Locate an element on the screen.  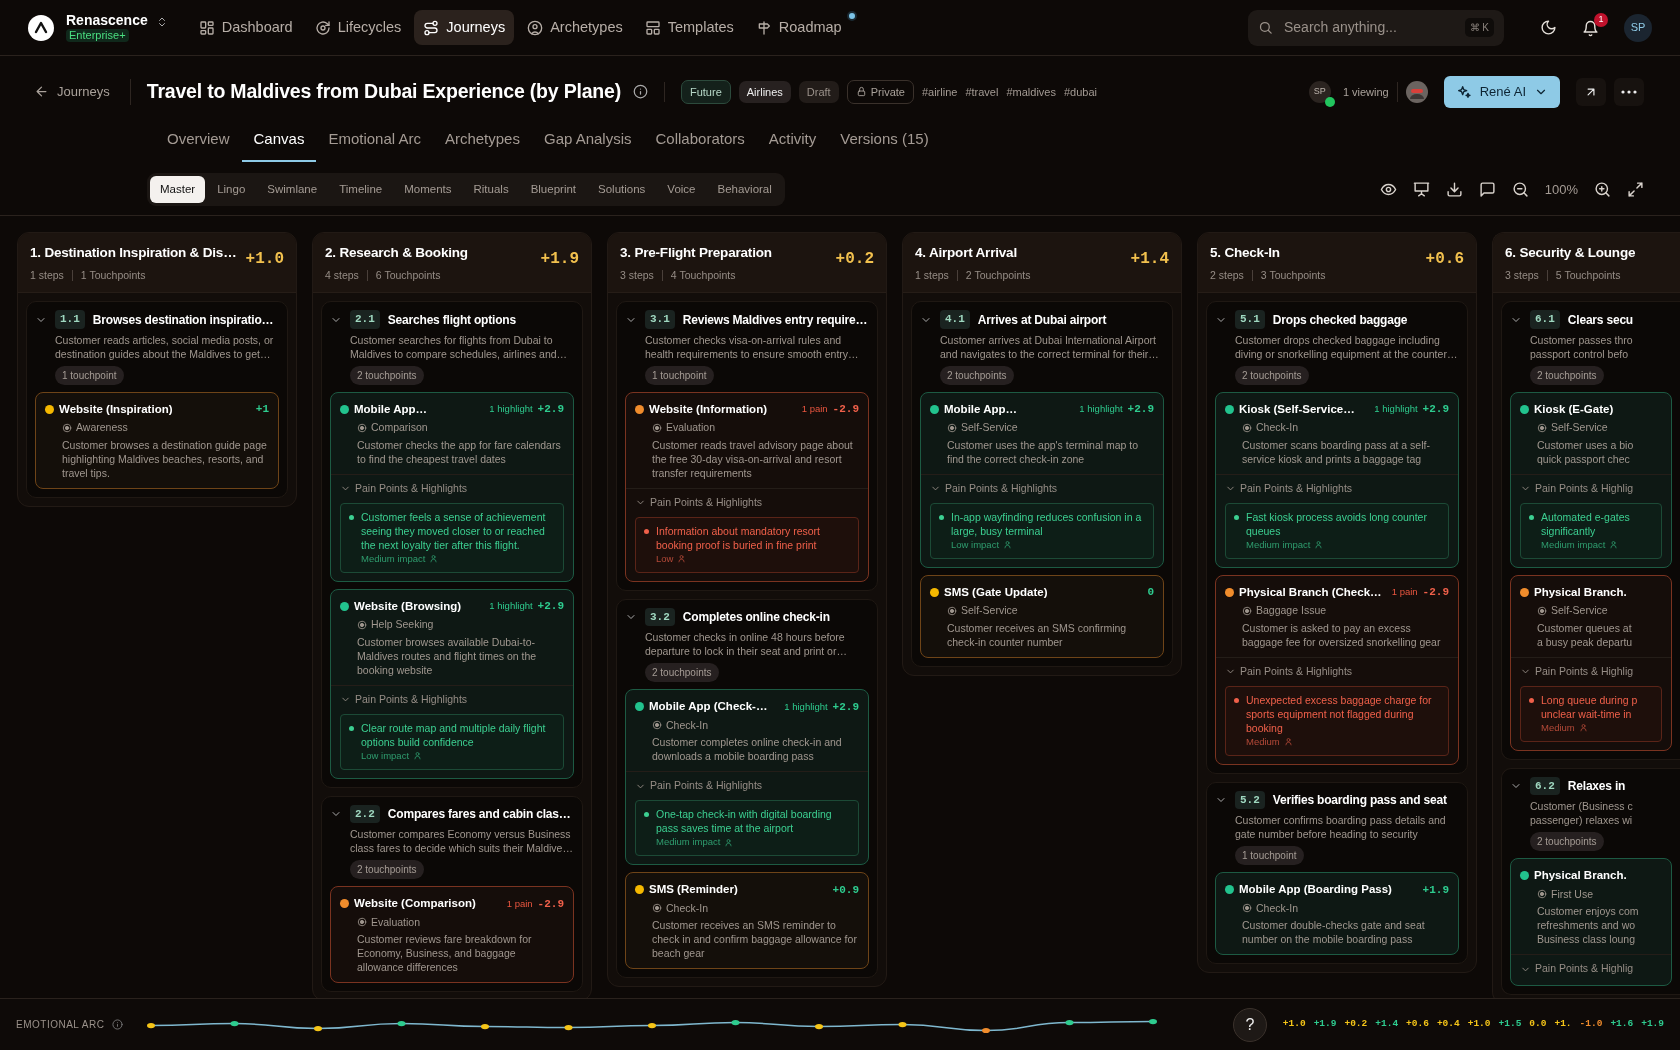
view-tab: Behavioral is located at coordinates (744, 190).